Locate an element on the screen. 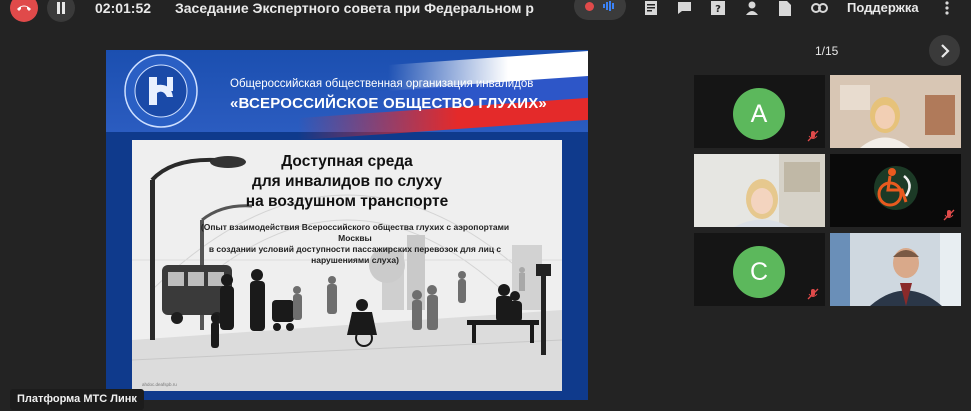 Image resolution: width=971 pixels, height=411 pixels. participant-video-woman-office is located at coordinates (759, 190).